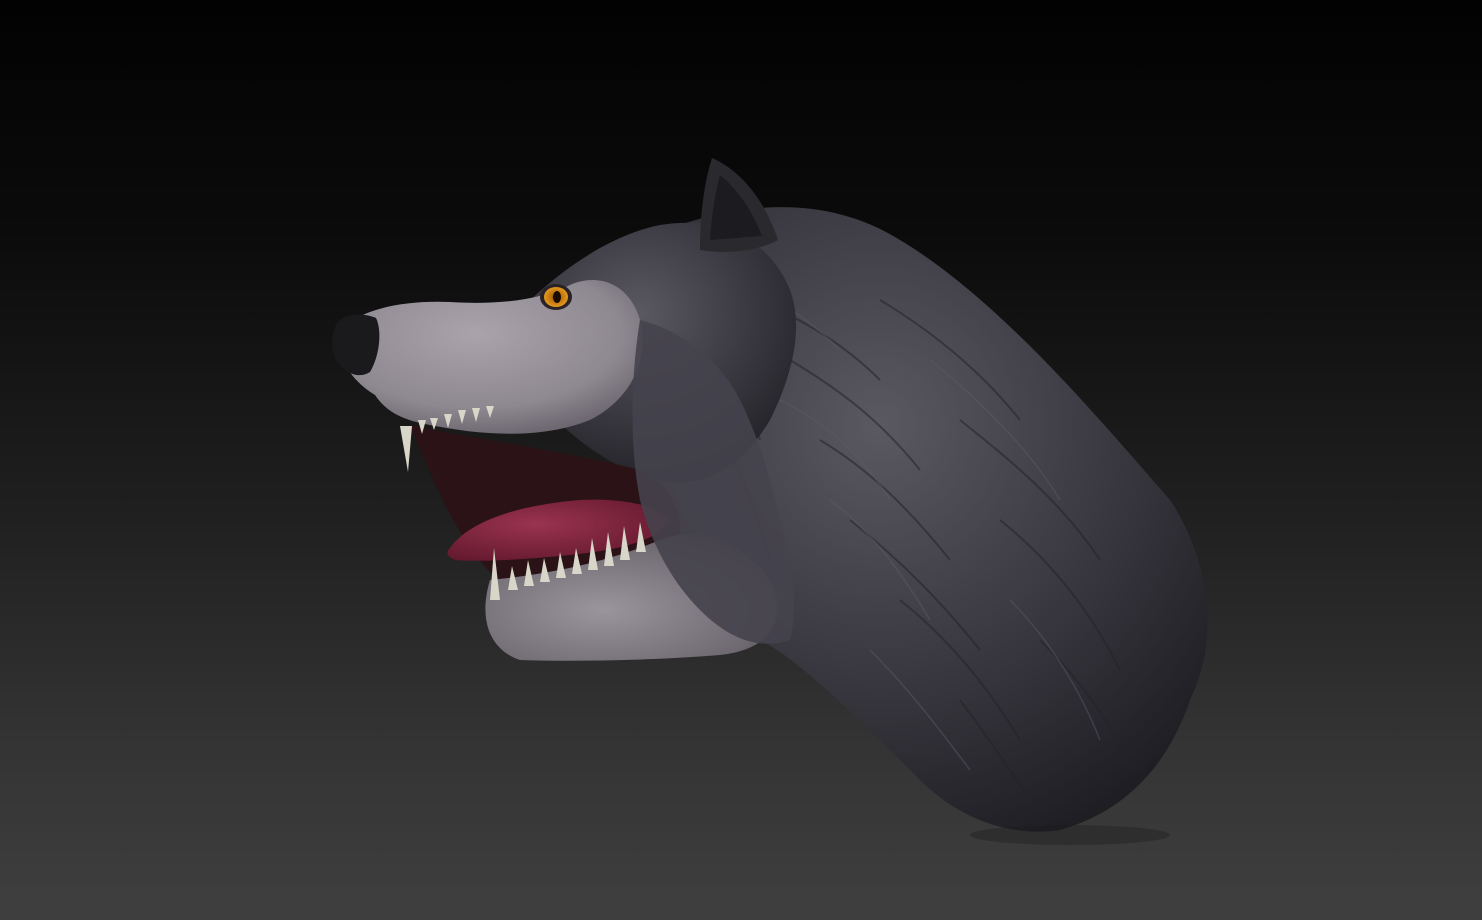  What do you see at coordinates (356, 345) in the screenshot?
I see `nose` at bounding box center [356, 345].